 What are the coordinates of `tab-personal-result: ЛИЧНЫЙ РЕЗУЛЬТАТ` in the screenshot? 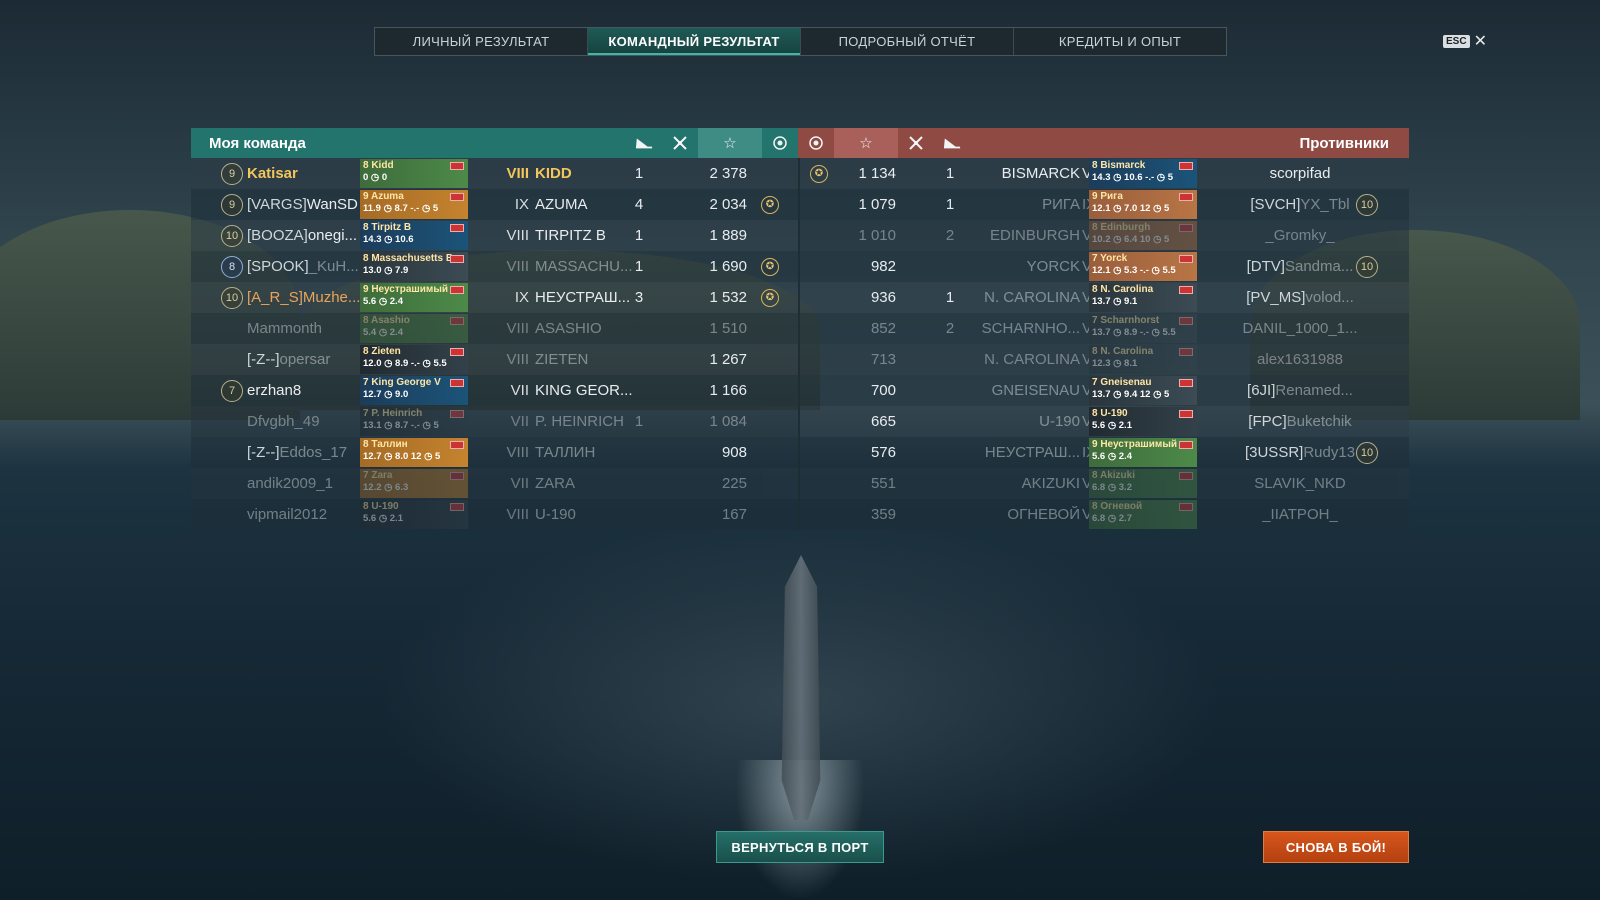 It's located at (481, 41).